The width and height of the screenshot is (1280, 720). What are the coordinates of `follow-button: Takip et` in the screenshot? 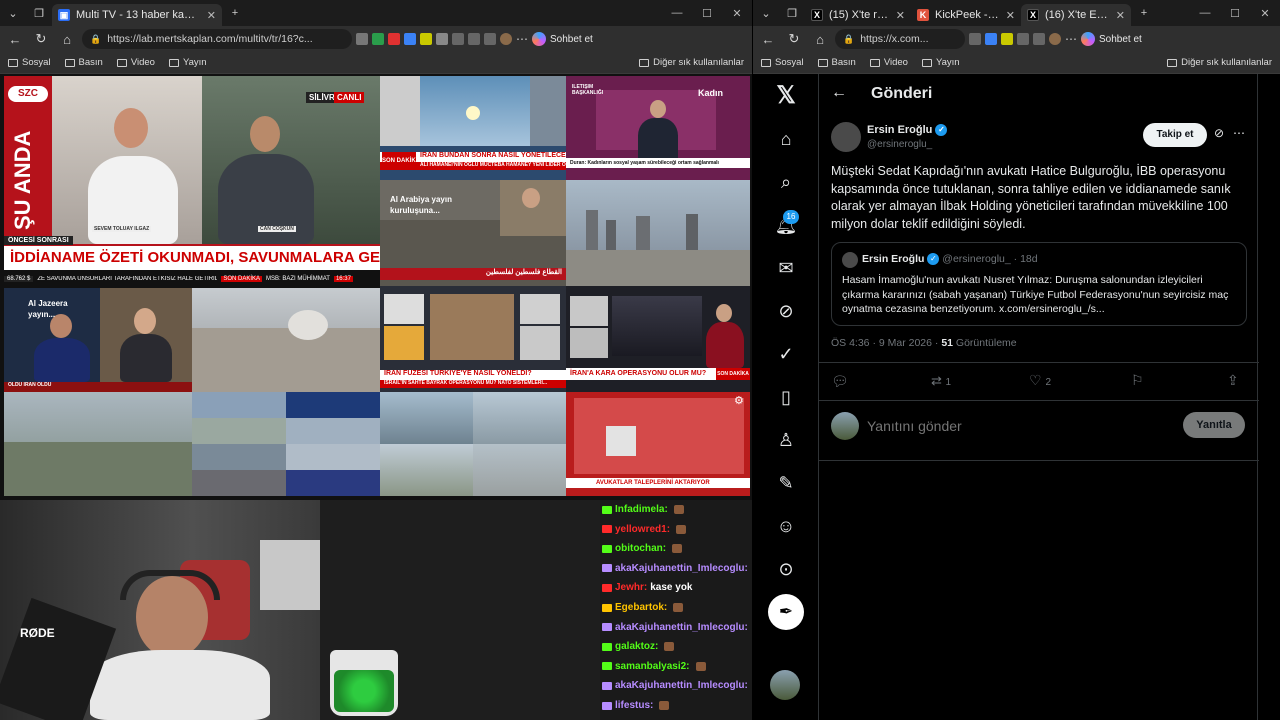 It's located at (1175, 135).